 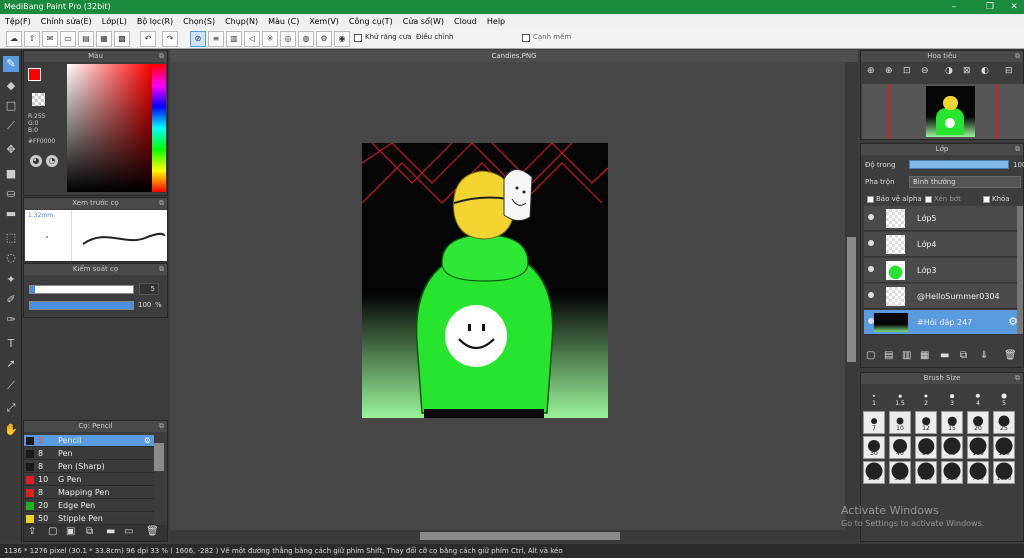 What do you see at coordinates (874, 397) in the screenshot?
I see `brush-size-option: 1` at bounding box center [874, 397].